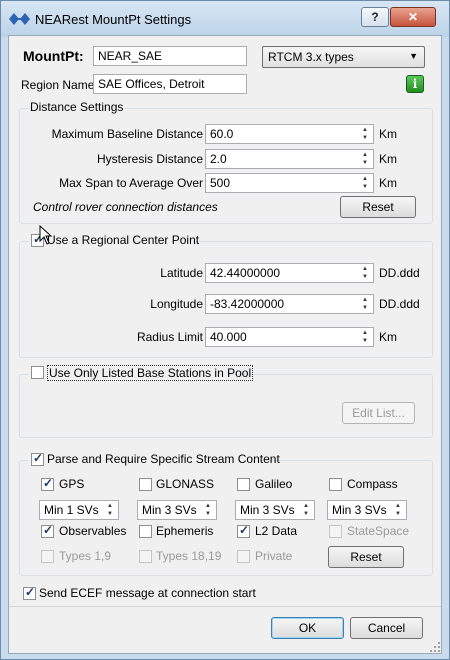 Image resolution: width=450 pixels, height=660 pixels. What do you see at coordinates (150, 373) in the screenshot?
I see `base-station-pool-label: Use Only Listed Base Stations in Pool` at bounding box center [150, 373].